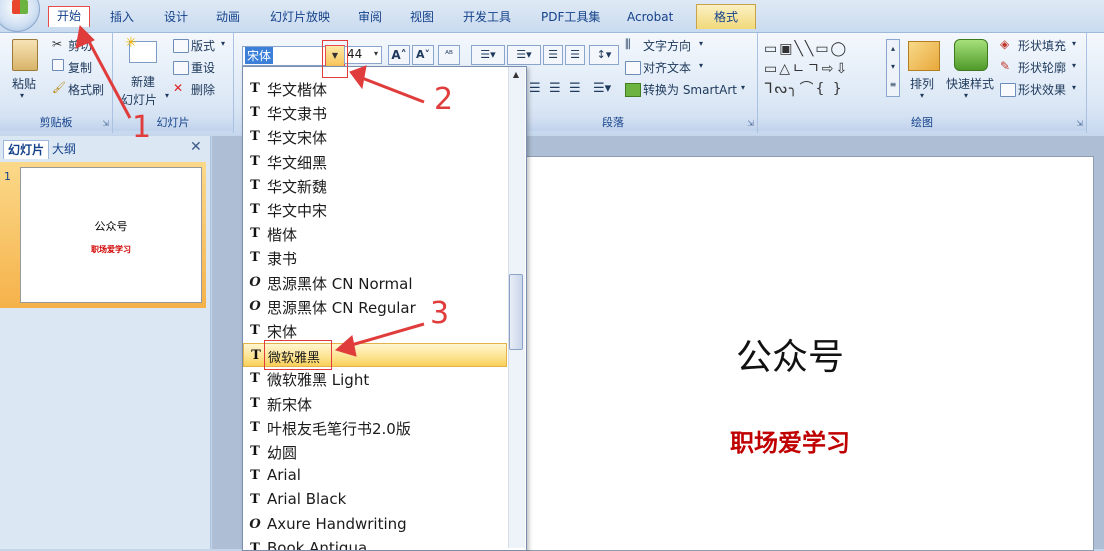  Describe the element at coordinates (386, 335) in the screenshot. I see `arrow-3-shaft` at that location.